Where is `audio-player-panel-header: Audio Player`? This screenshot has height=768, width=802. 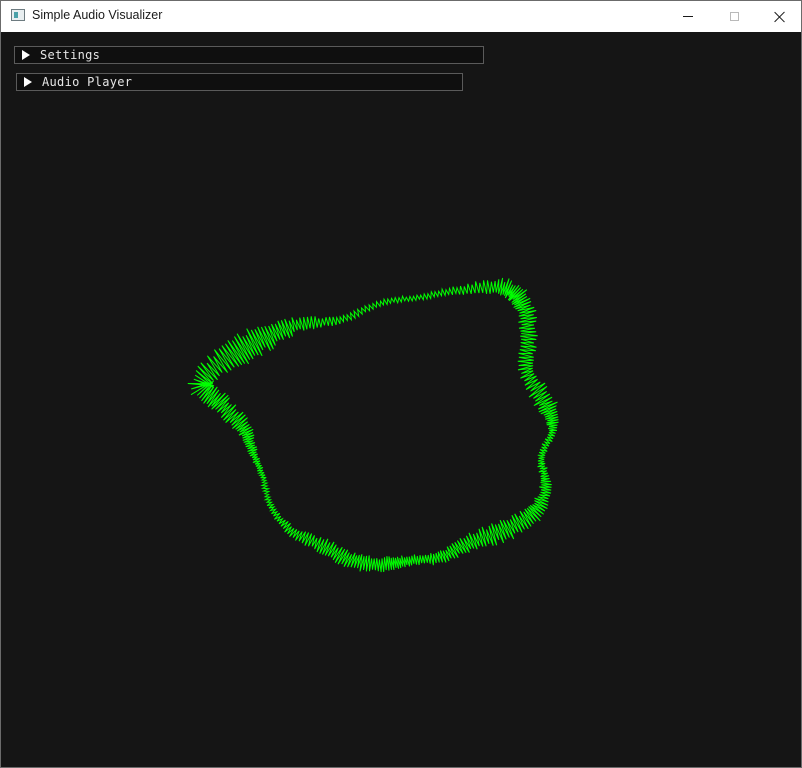
audio-player-panel-header: Audio Player is located at coordinates (239, 82).